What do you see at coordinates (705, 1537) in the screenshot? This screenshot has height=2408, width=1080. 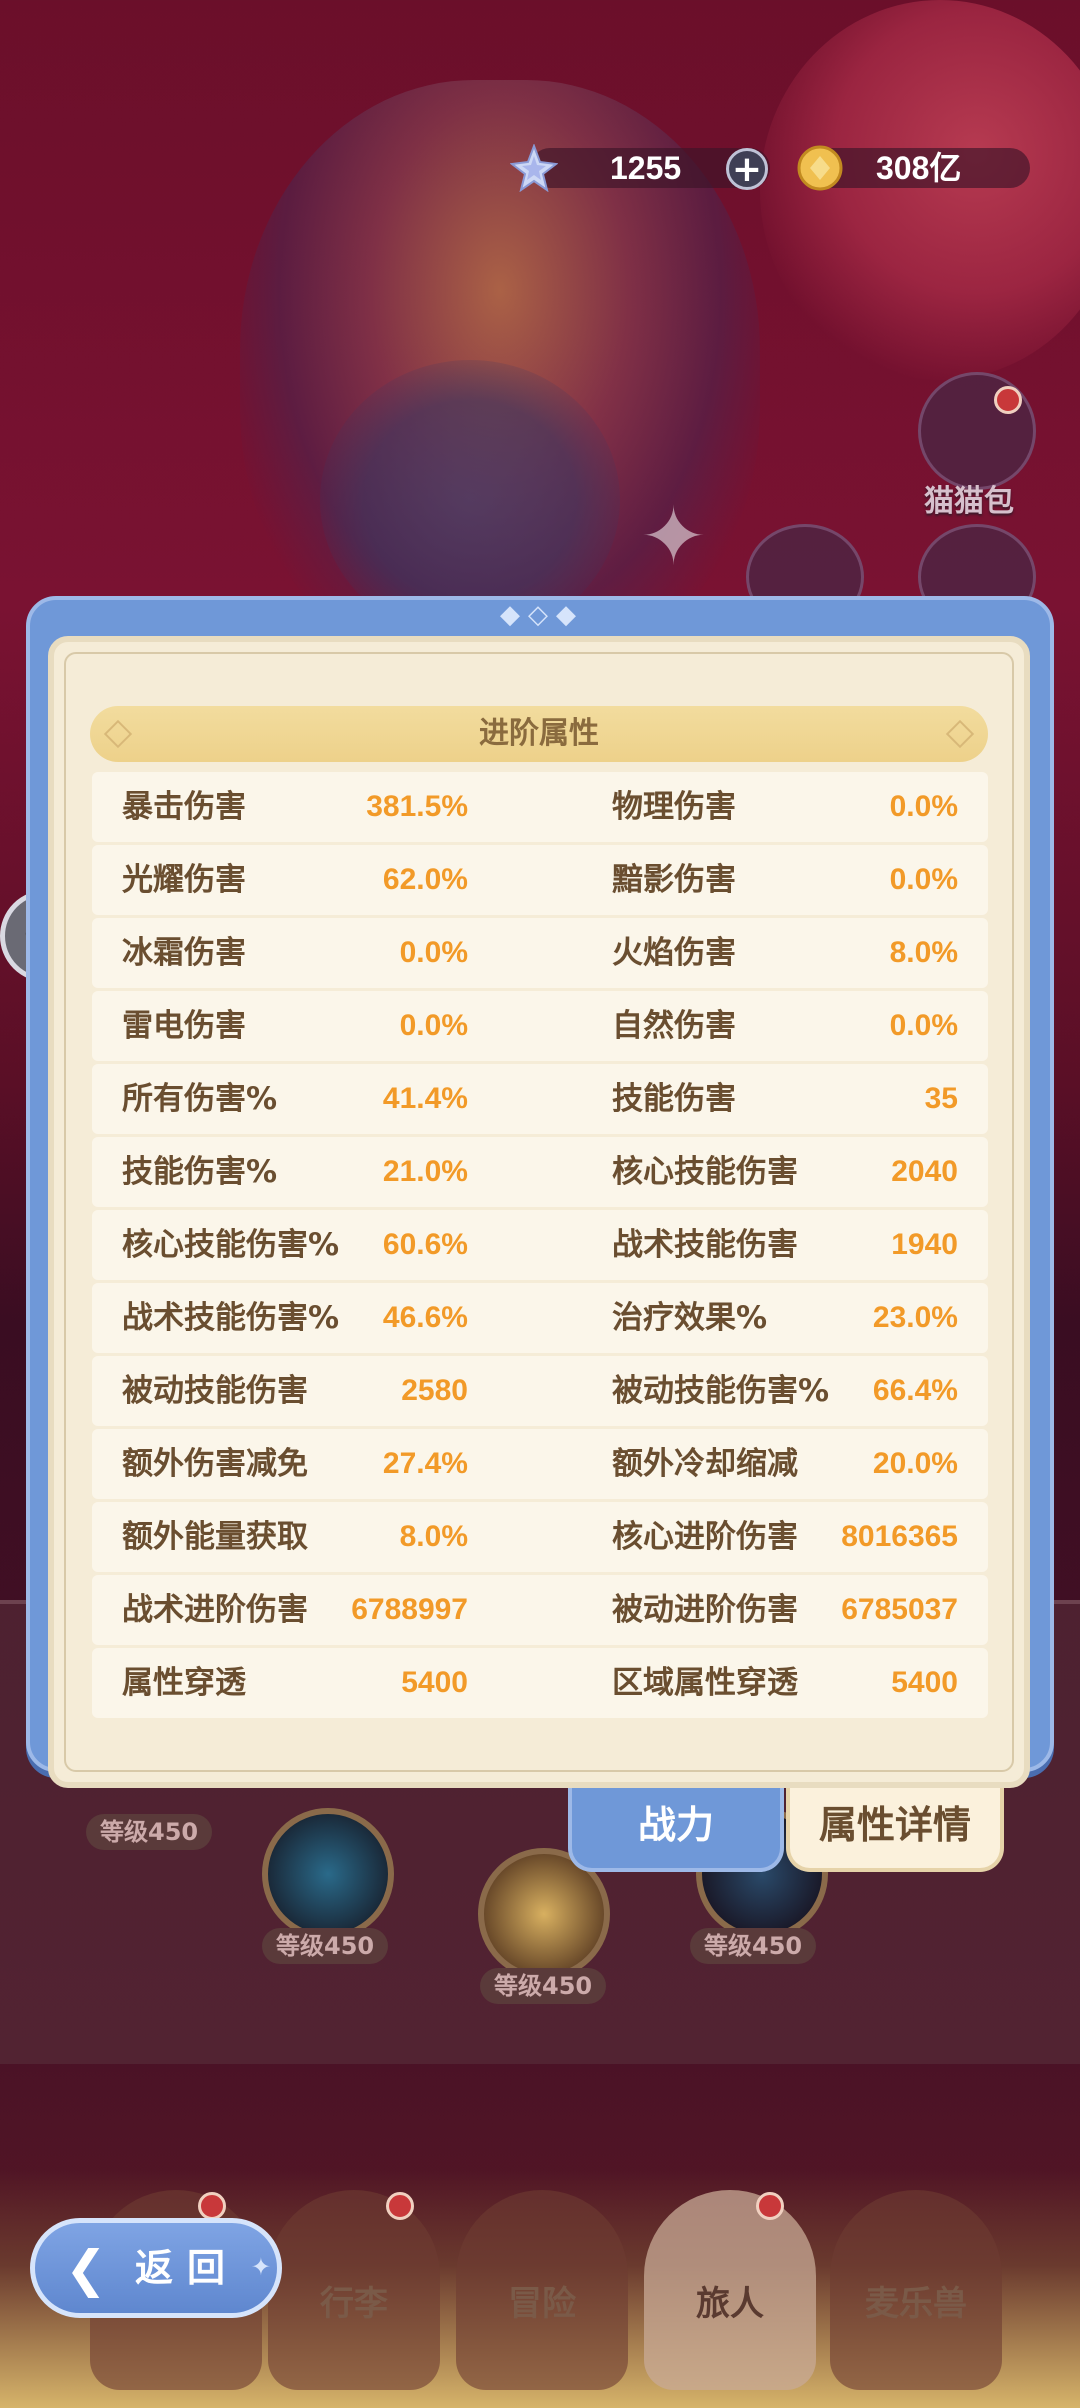 I see `attribute-label: 核心进阶伤害` at bounding box center [705, 1537].